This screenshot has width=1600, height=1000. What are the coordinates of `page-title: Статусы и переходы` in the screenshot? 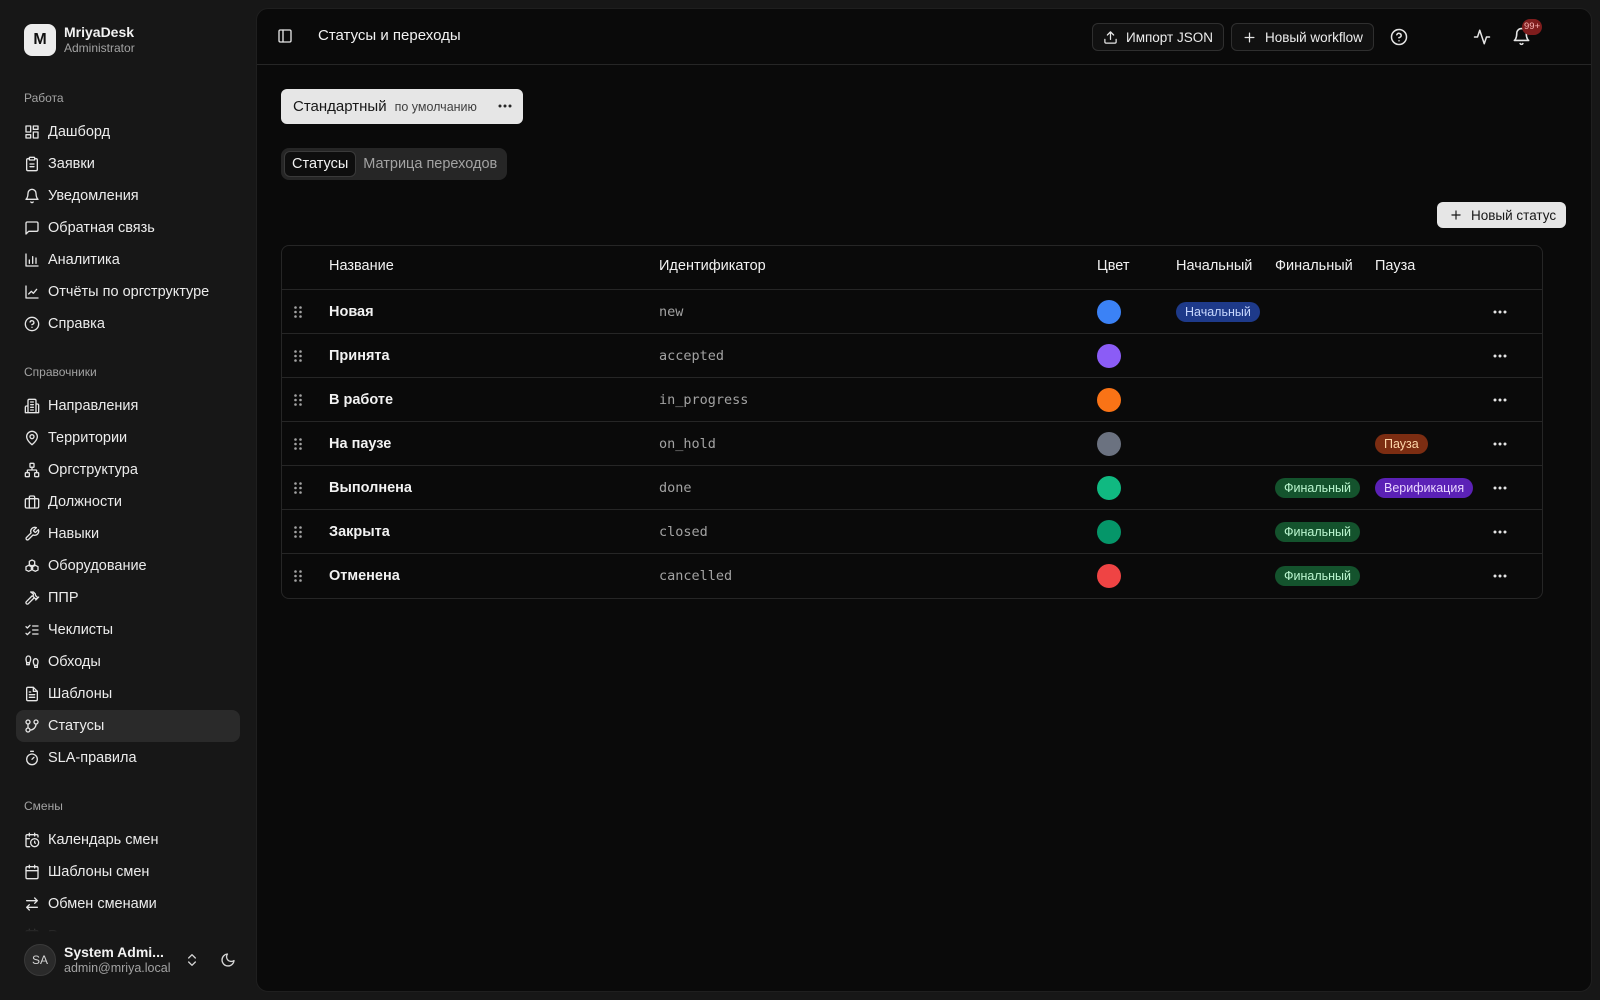 It's located at (389, 35).